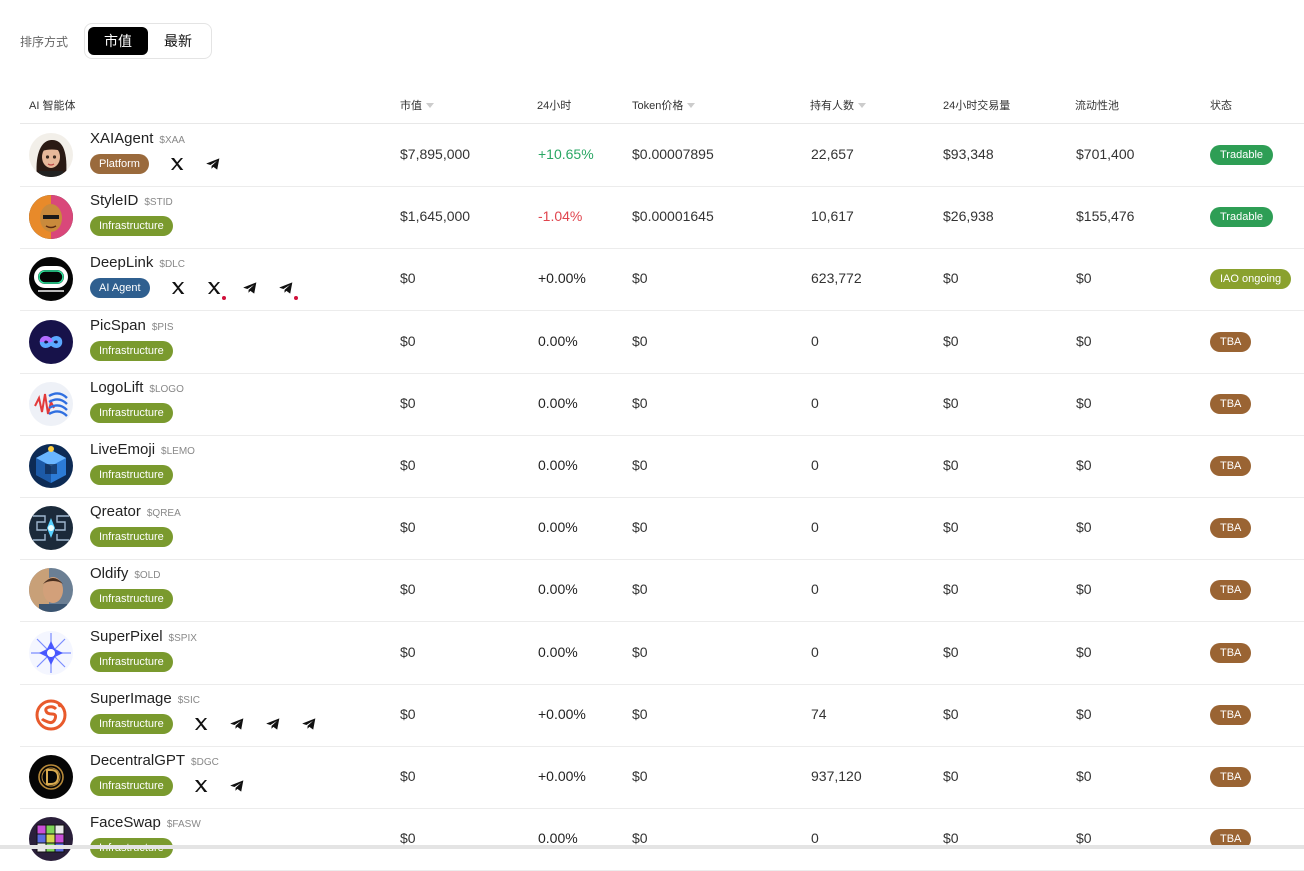 This screenshot has height=871, width=1304. I want to click on holders-value: 10,617, so click(832, 216).